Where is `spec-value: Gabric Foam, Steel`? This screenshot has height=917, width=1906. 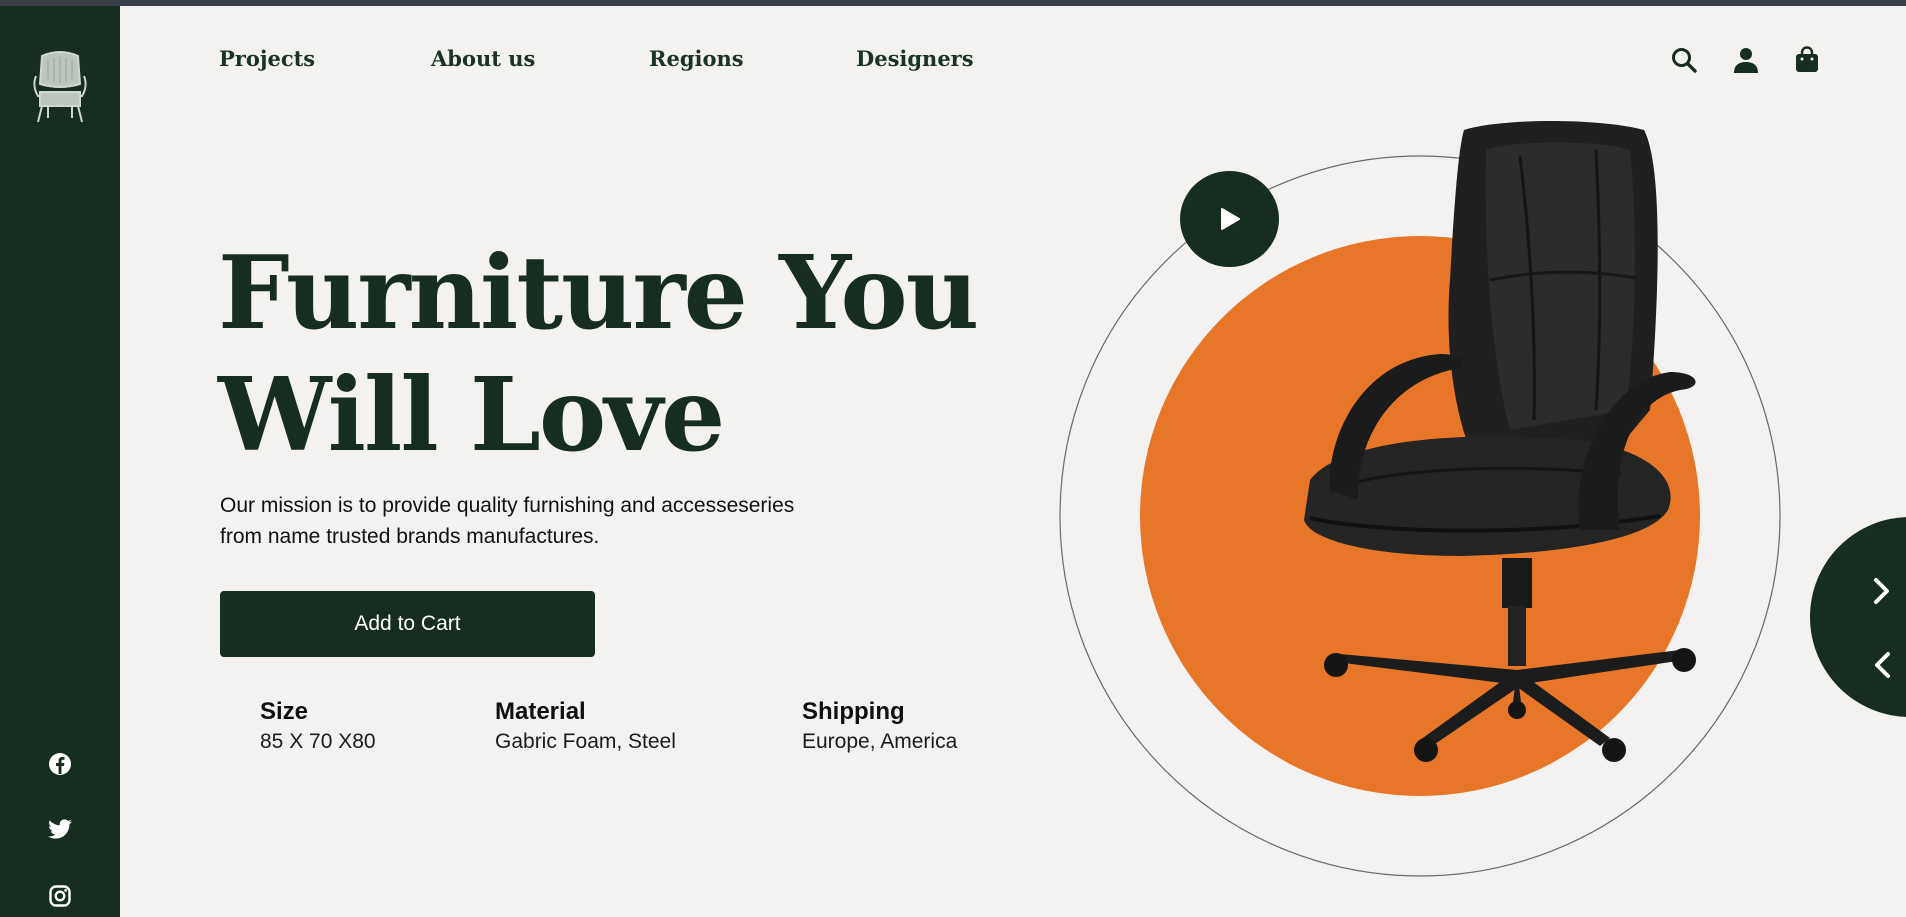
spec-value: Gabric Foam, Steel is located at coordinates (585, 741).